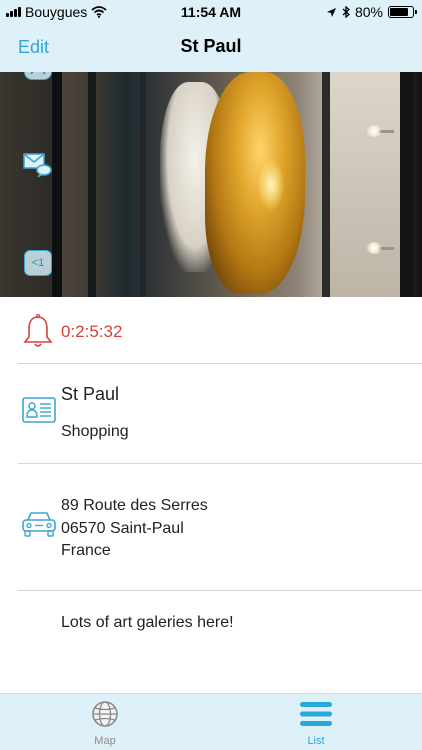 Image resolution: width=422 pixels, height=750 pixels. Describe the element at coordinates (86, 550) in the screenshot. I see `address-line-3: France` at that location.